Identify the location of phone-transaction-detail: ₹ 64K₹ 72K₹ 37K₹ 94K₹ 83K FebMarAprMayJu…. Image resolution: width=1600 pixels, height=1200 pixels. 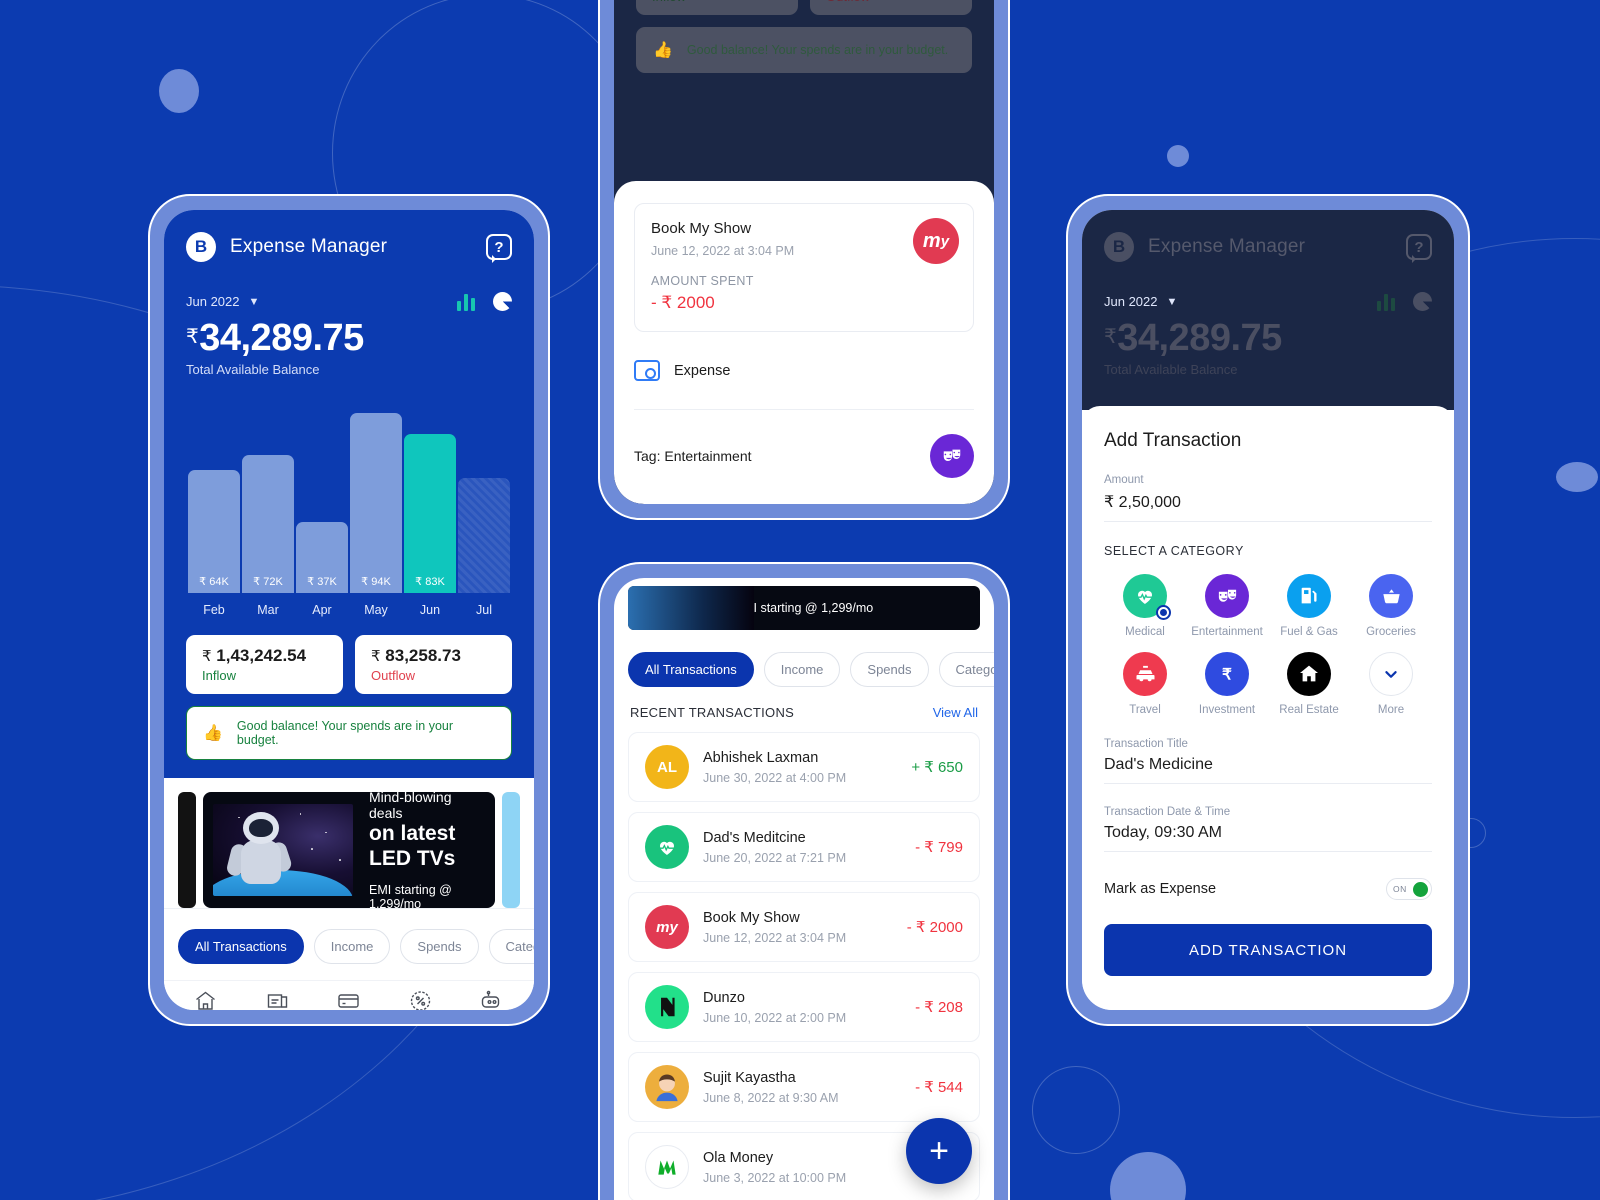
(804, 260).